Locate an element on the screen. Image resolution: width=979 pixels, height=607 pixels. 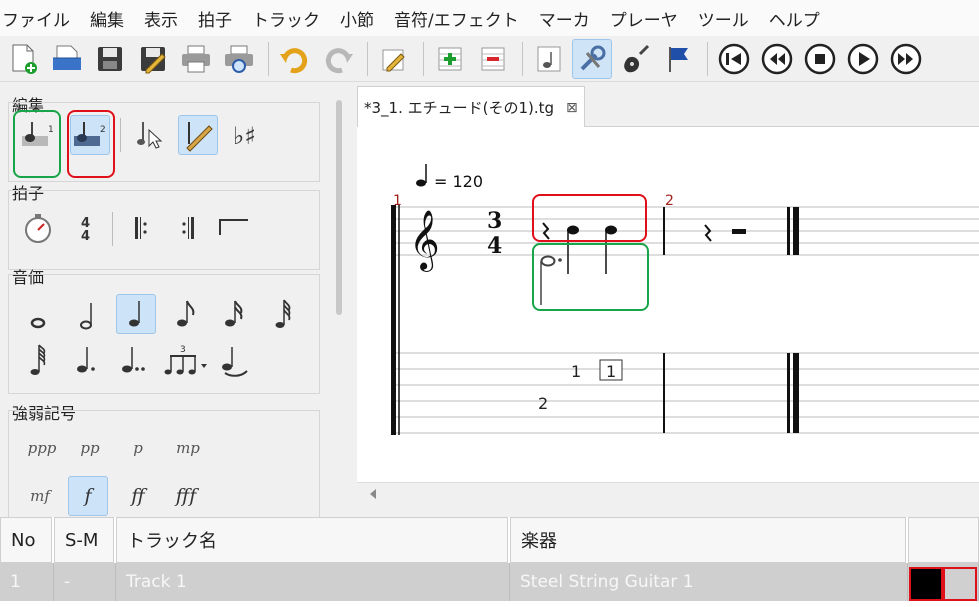
track-row-no: 1 is located at coordinates (27, 582).